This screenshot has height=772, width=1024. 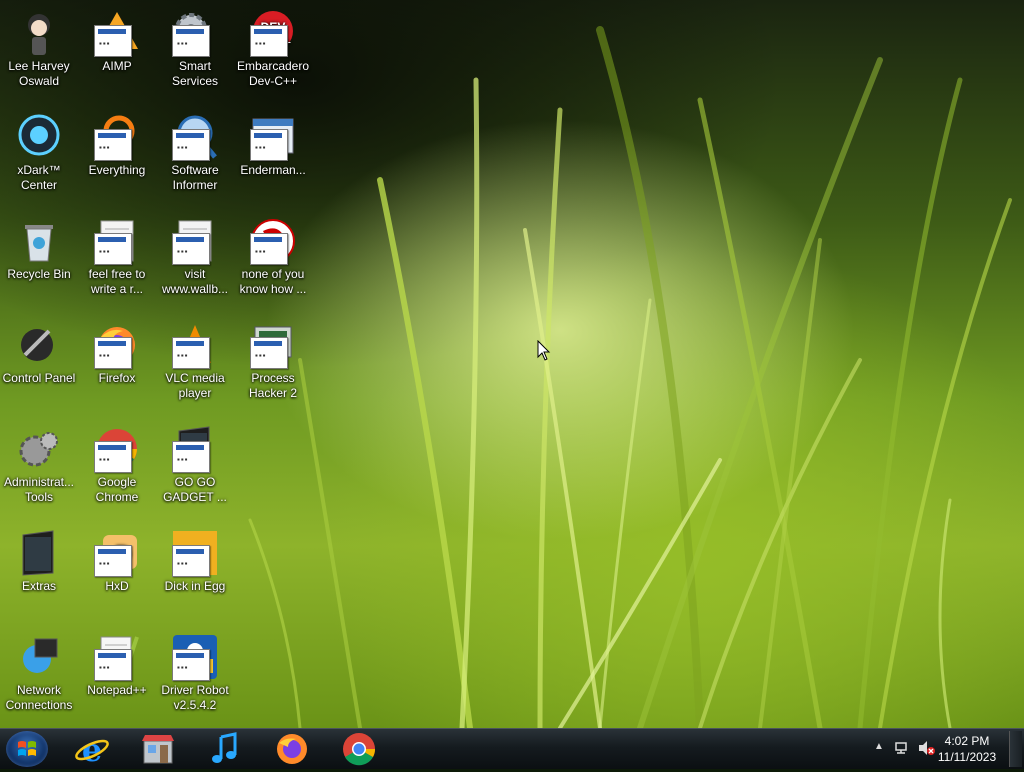 What do you see at coordinates (879, 746) in the screenshot?
I see `chevron-up-icon: ▲` at bounding box center [879, 746].